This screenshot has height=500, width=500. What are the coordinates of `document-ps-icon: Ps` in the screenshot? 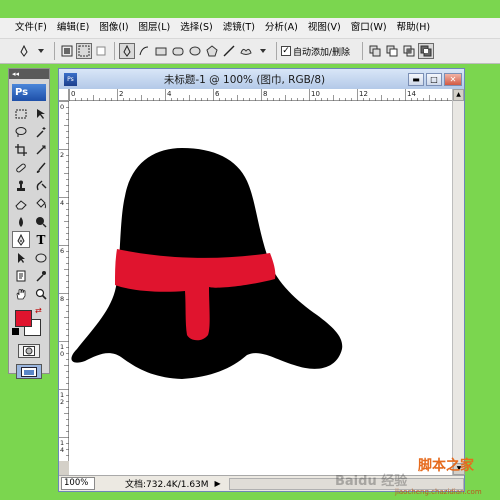 It's located at (70, 79).